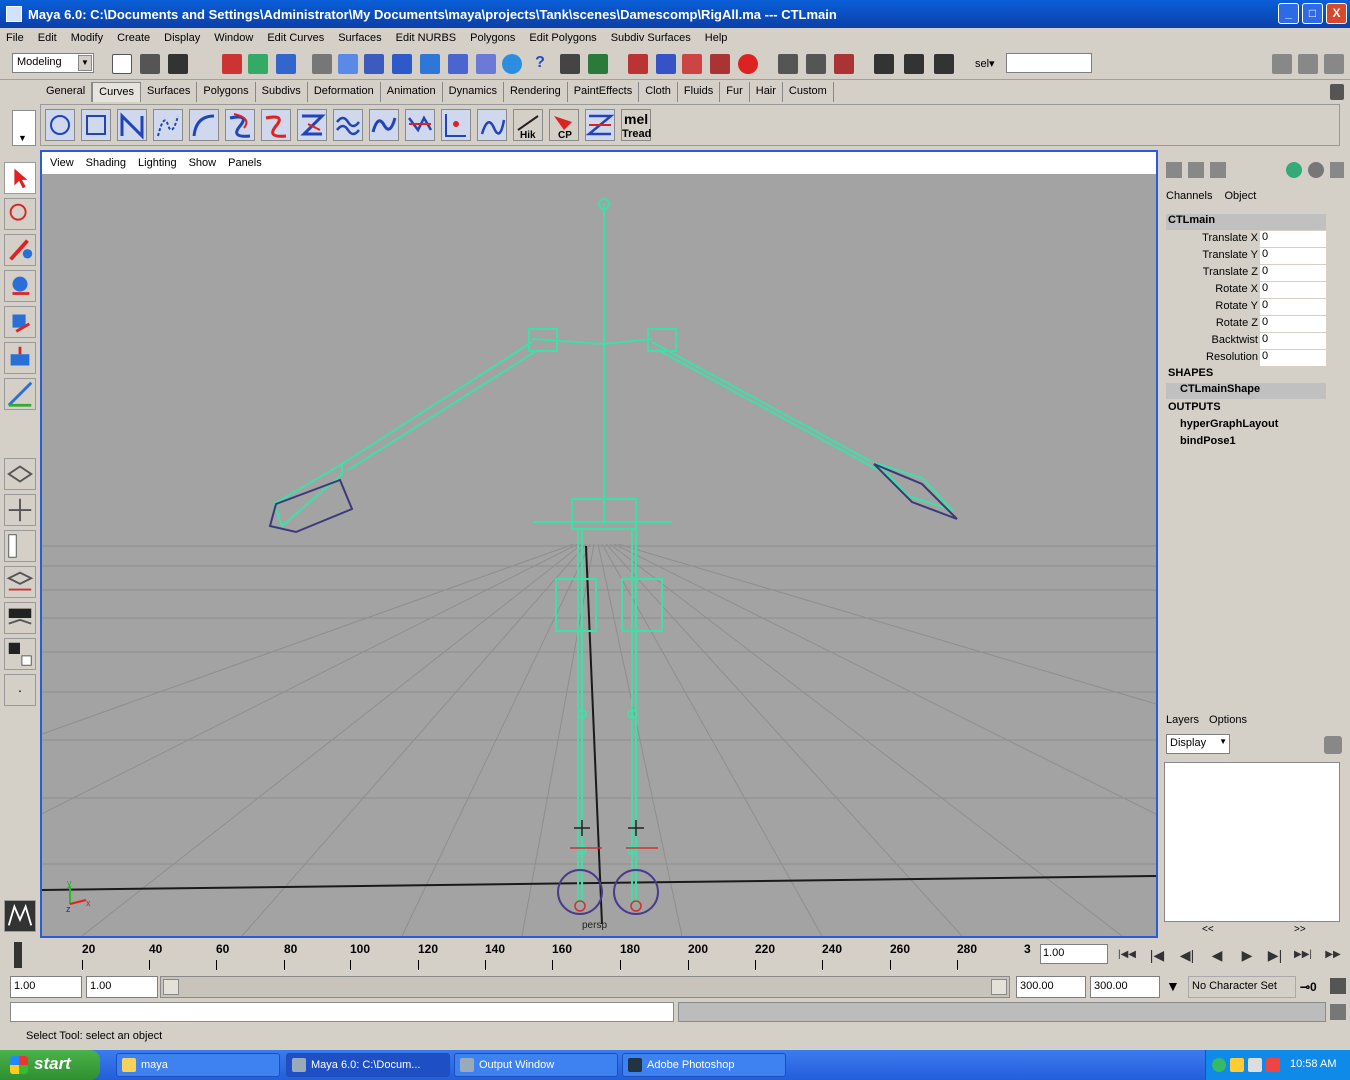 The image size is (1350, 1080). I want to click on snap-point-icon, so click(692, 64).